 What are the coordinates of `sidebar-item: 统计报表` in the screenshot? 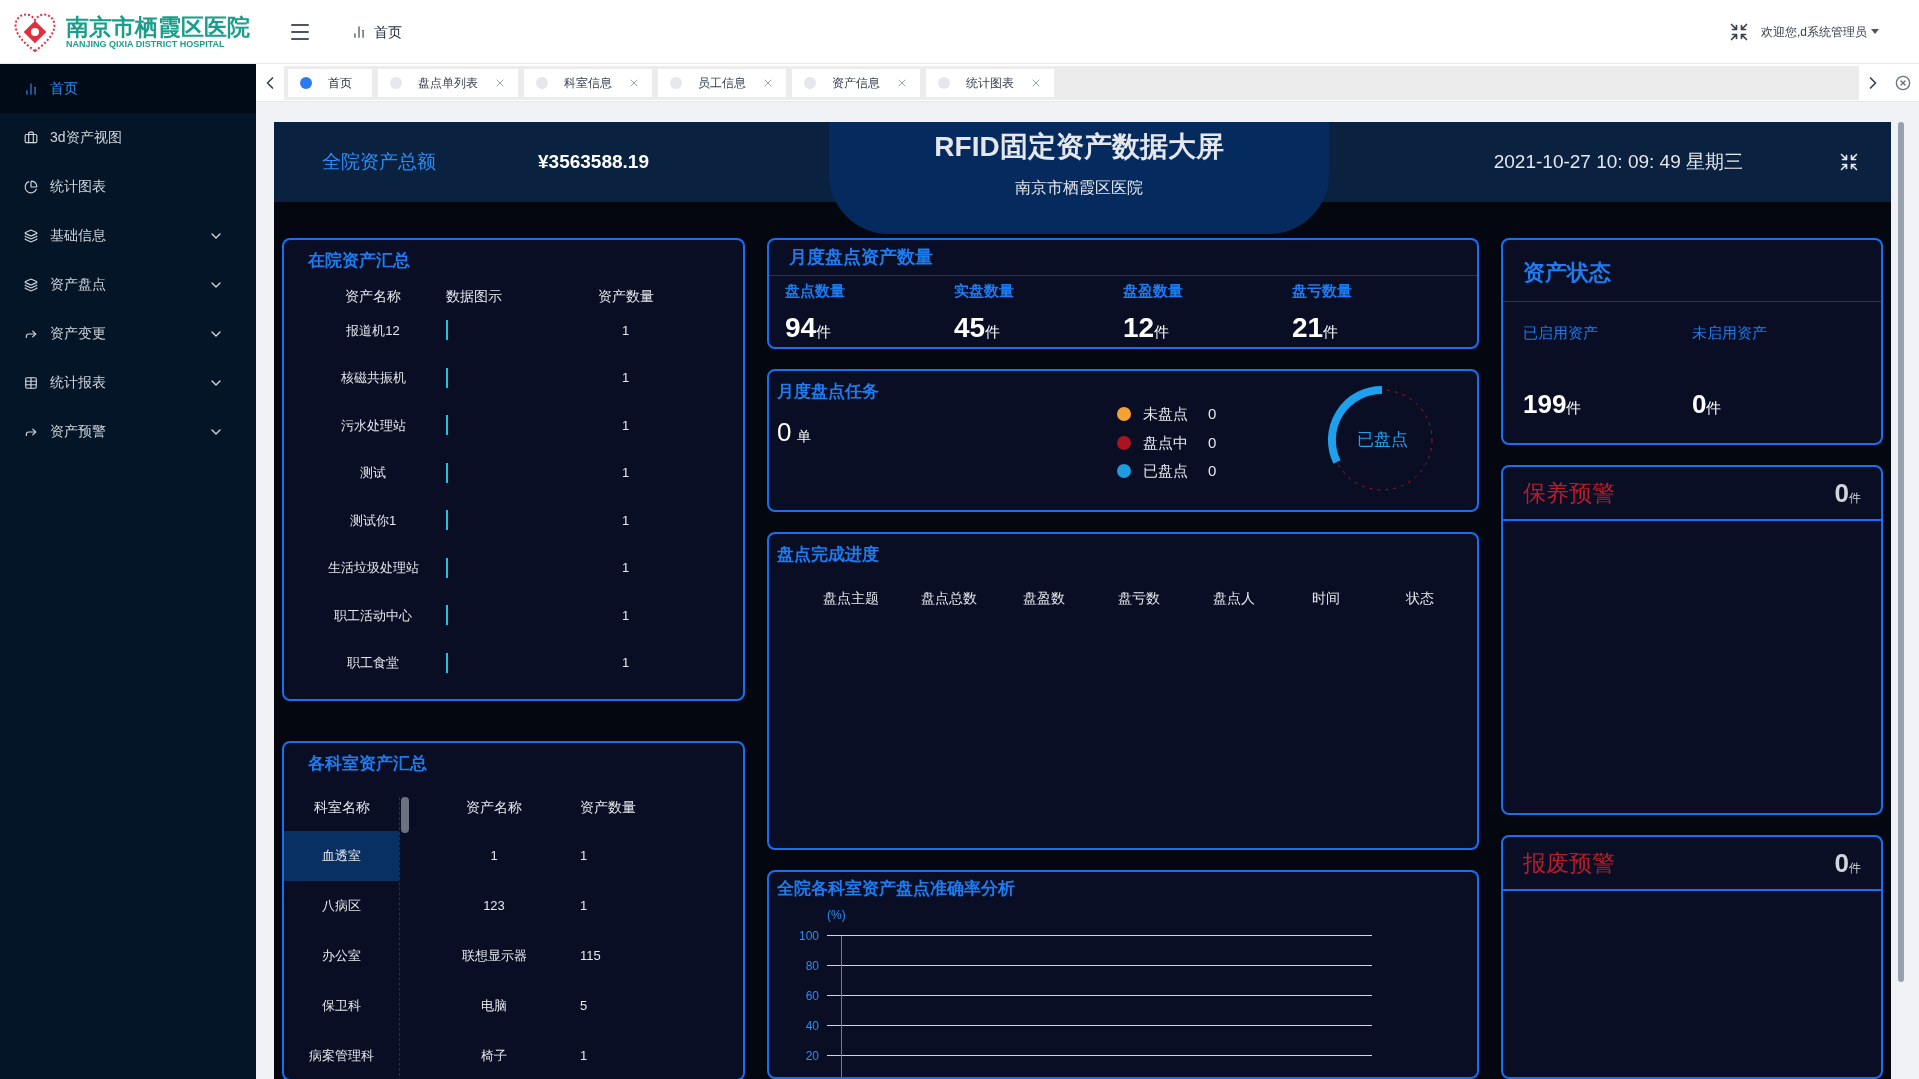 It's located at (128, 382).